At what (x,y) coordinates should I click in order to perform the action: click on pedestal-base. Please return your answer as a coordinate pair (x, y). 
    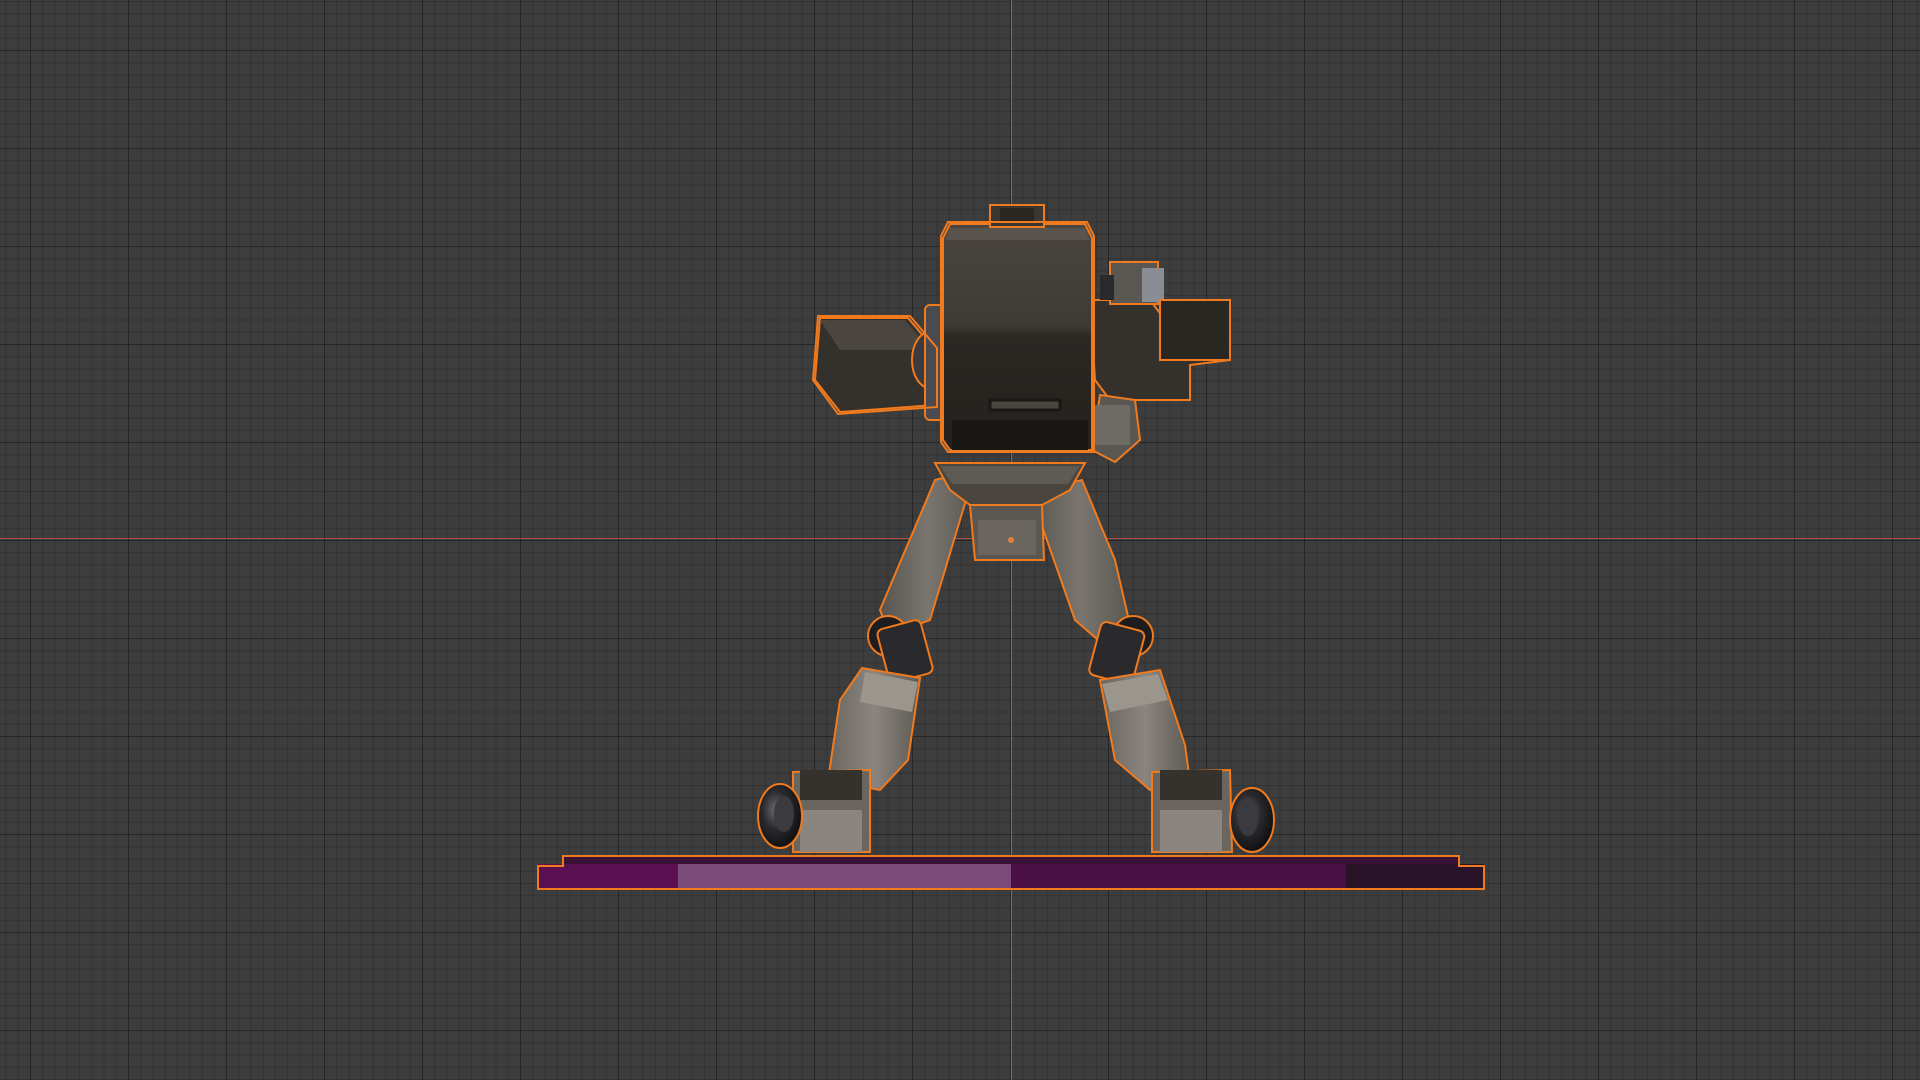
    Looking at the image, I should click on (1011, 872).